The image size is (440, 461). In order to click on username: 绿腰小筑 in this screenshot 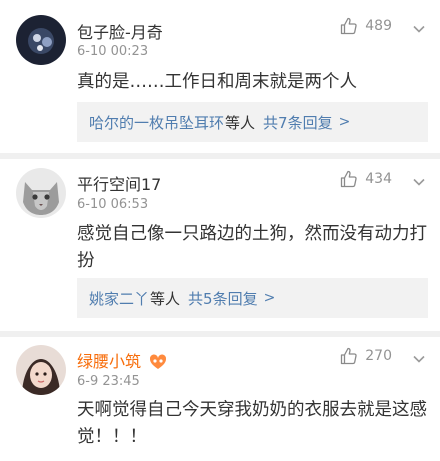, I will do `click(122, 360)`.